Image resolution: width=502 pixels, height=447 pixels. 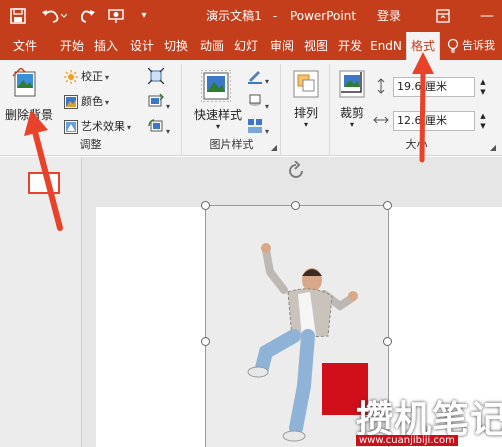 I want to click on compress-pictures-icon, so click(x=156, y=76).